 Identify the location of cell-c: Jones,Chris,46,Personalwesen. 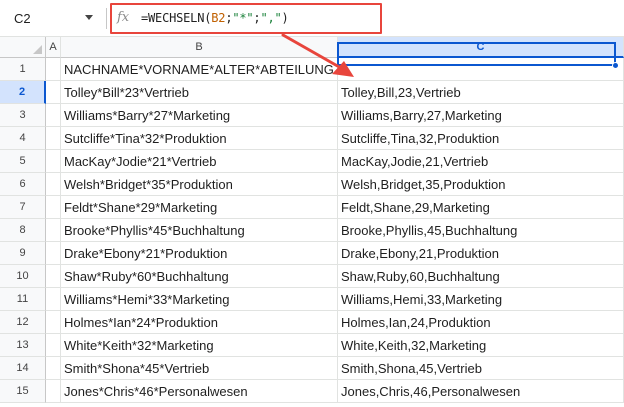
(481, 391).